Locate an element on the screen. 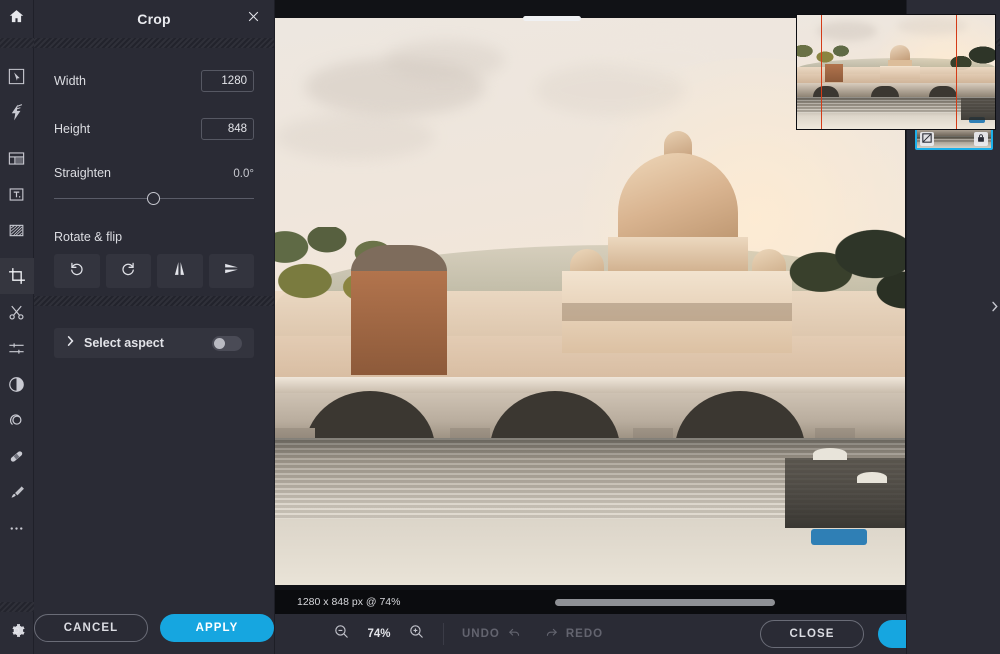  bandage-icon is located at coordinates (16, 456).